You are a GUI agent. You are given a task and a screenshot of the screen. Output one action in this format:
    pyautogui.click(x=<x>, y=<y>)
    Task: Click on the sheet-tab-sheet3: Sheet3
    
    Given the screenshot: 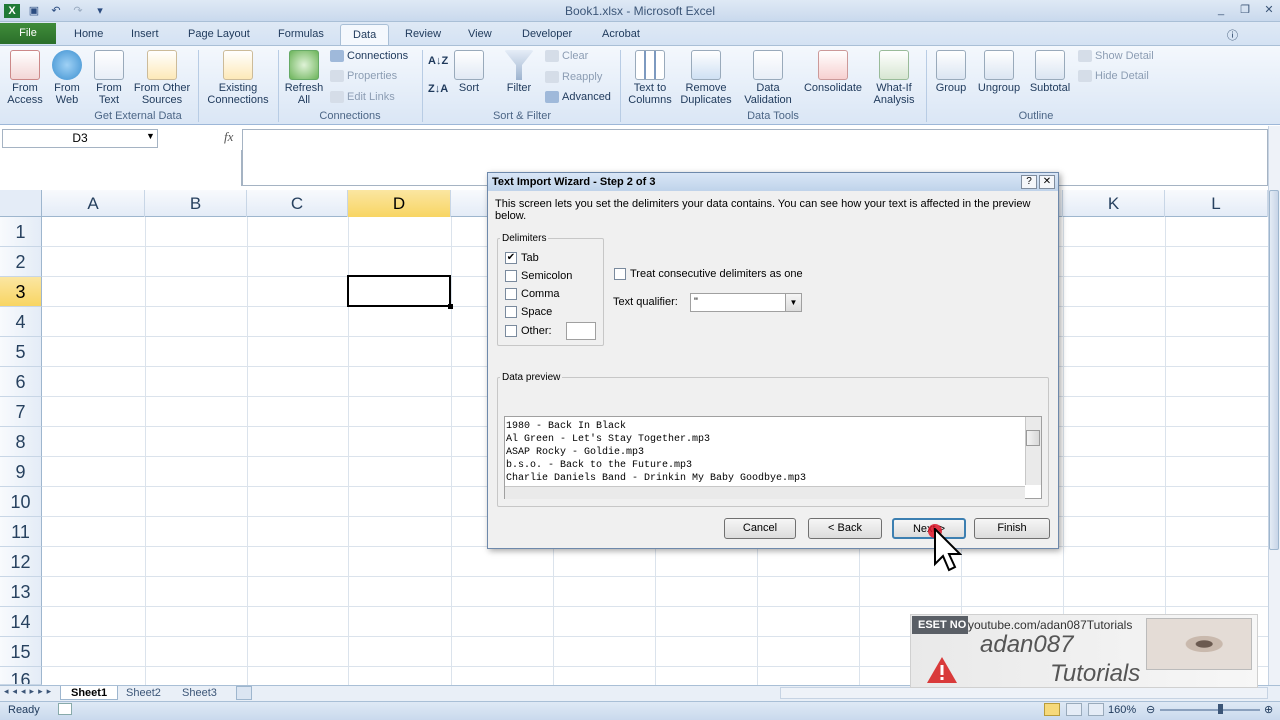 What is the action you would take?
    pyautogui.click(x=199, y=693)
    